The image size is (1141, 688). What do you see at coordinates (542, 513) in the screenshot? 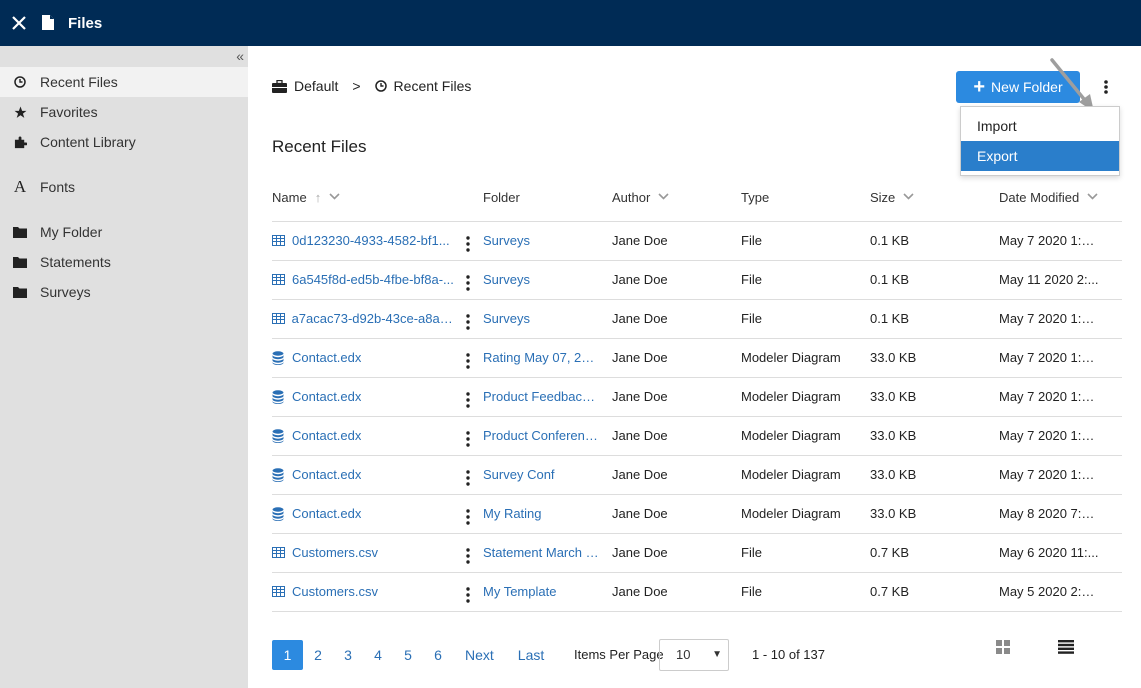
I see `folder-link: My Rating` at bounding box center [542, 513].